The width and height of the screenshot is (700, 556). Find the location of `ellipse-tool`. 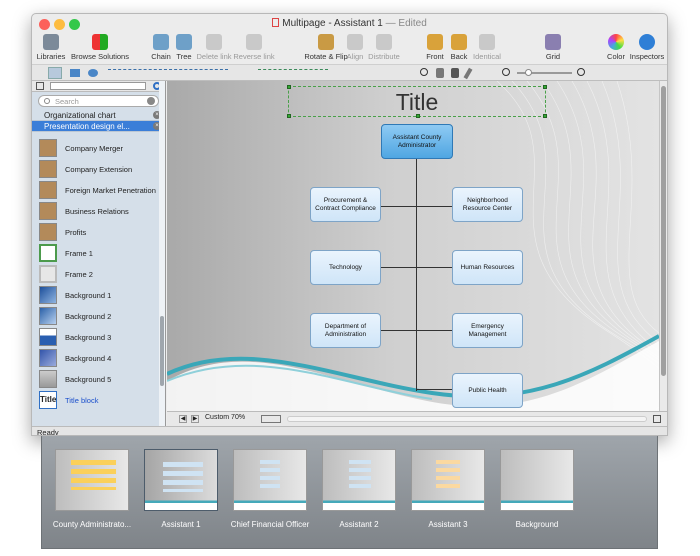

ellipse-tool is located at coordinates (93, 73).